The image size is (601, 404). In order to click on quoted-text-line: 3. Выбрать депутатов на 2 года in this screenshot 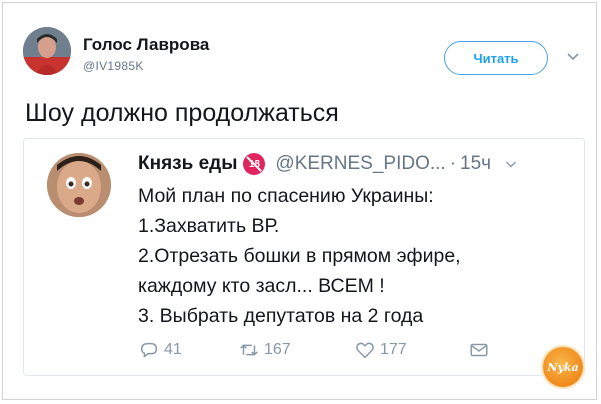, I will do `click(281, 316)`.